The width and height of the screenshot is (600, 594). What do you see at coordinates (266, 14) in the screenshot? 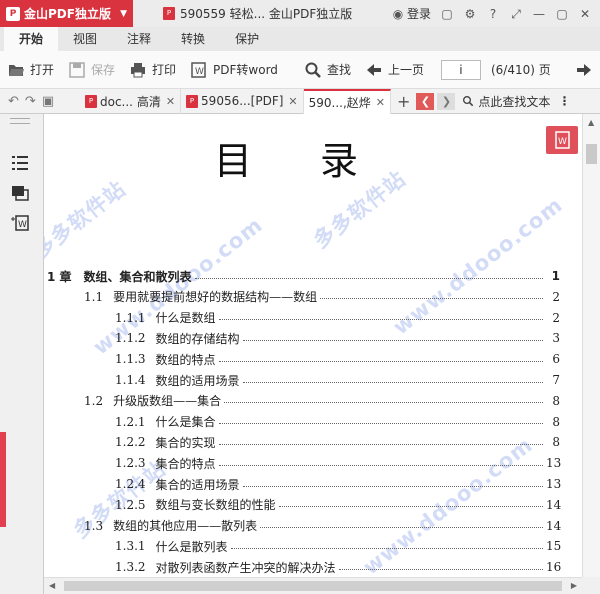
I see `window-title-text: 590559 轻松... 金山PDF独立版` at bounding box center [266, 14].